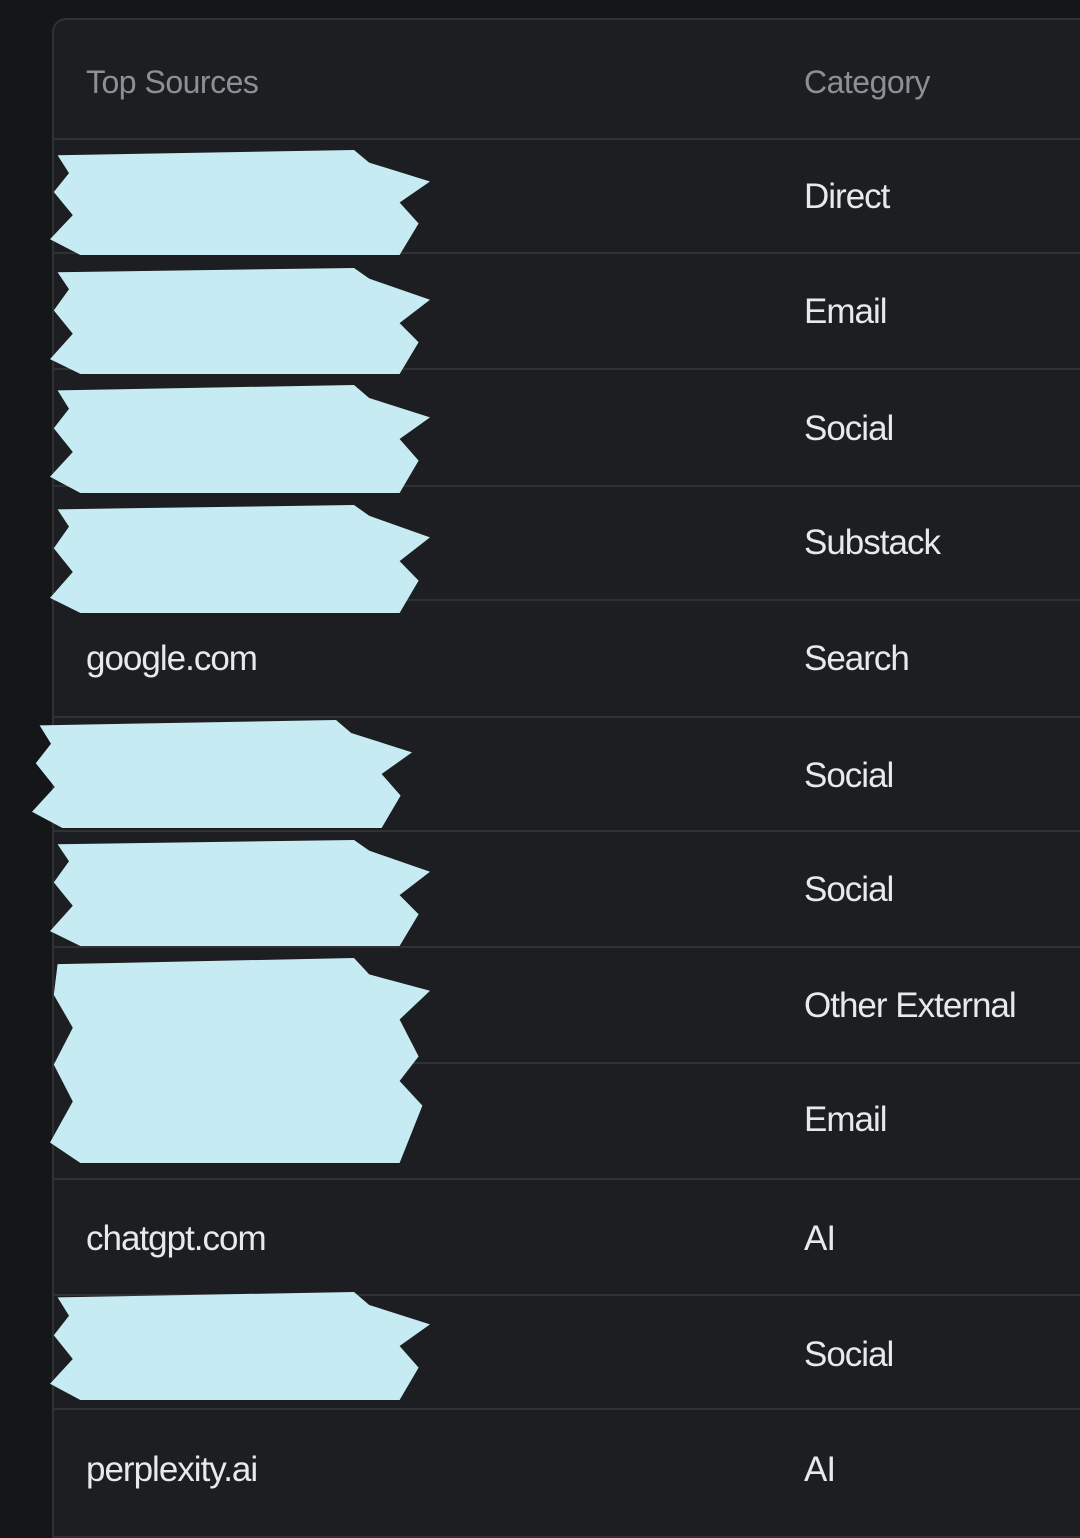 Image resolution: width=1080 pixels, height=1538 pixels. Describe the element at coordinates (567, 1237) in the screenshot. I see `table-row: chatgpt.com AI` at that location.